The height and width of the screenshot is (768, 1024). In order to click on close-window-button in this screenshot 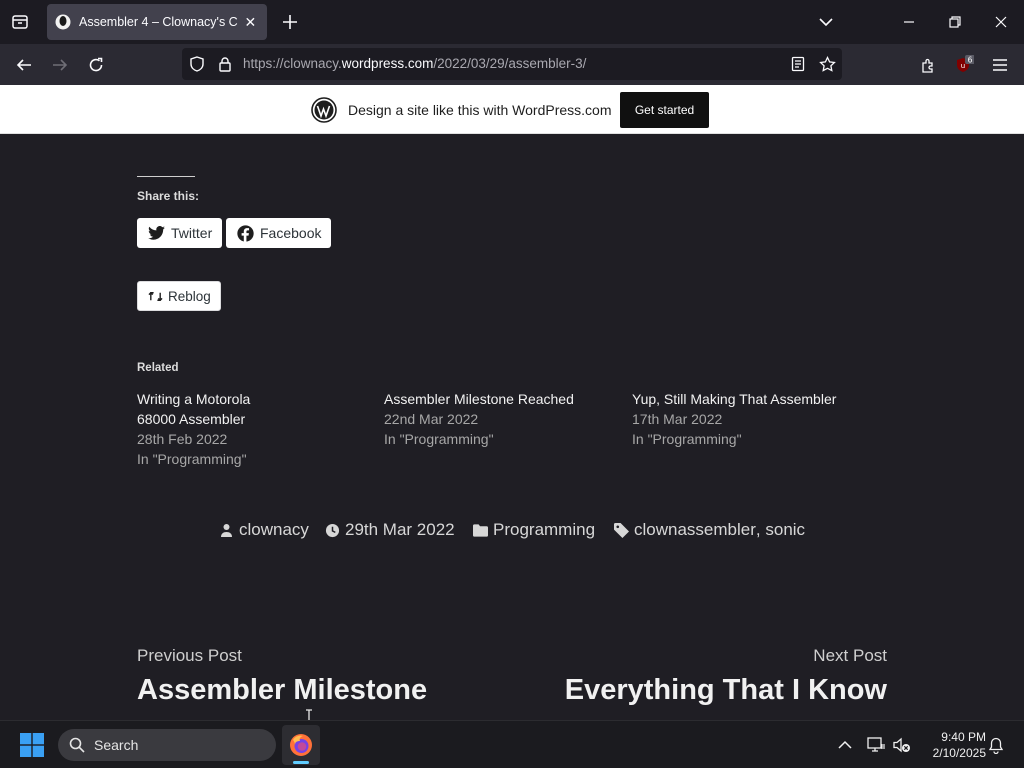, I will do `click(1001, 22)`.